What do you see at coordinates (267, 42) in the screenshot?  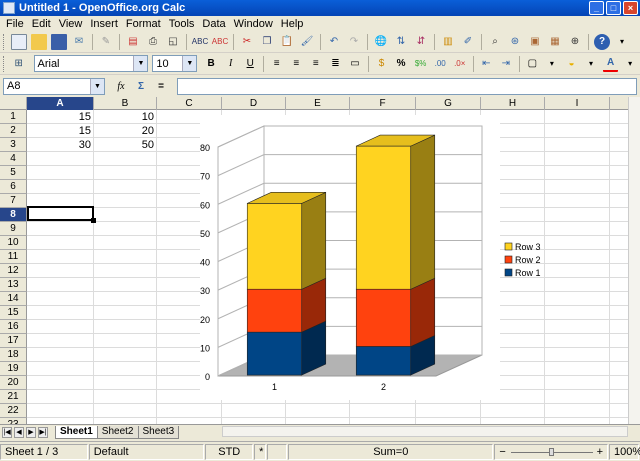 I see `copy-icon: ❐` at bounding box center [267, 42].